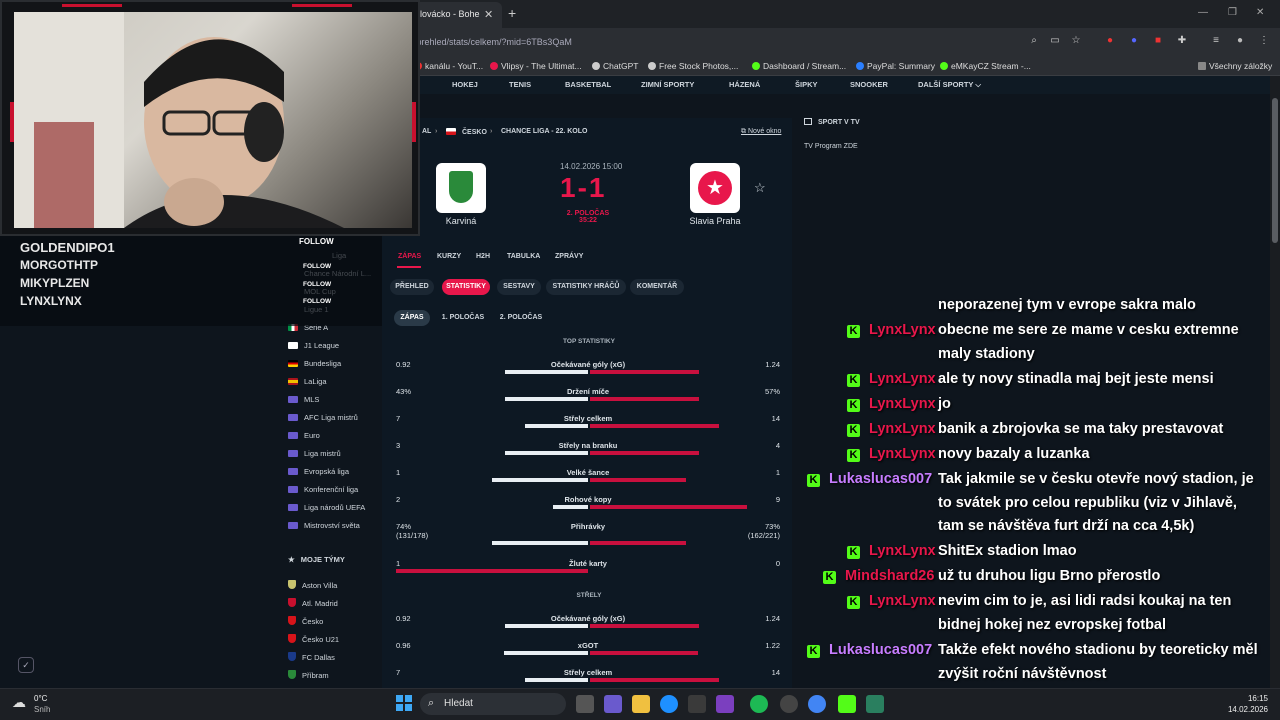 Image resolution: width=1280 pixels, height=720 pixels. I want to click on favorite-star-icon: ☆, so click(760, 188).